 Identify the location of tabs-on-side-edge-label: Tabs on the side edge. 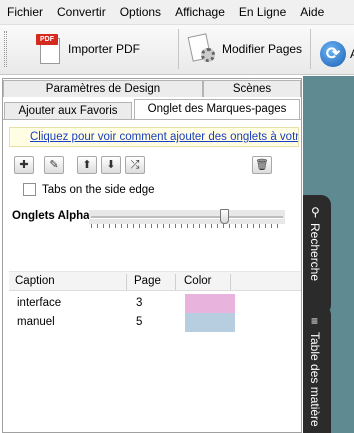
(98, 189).